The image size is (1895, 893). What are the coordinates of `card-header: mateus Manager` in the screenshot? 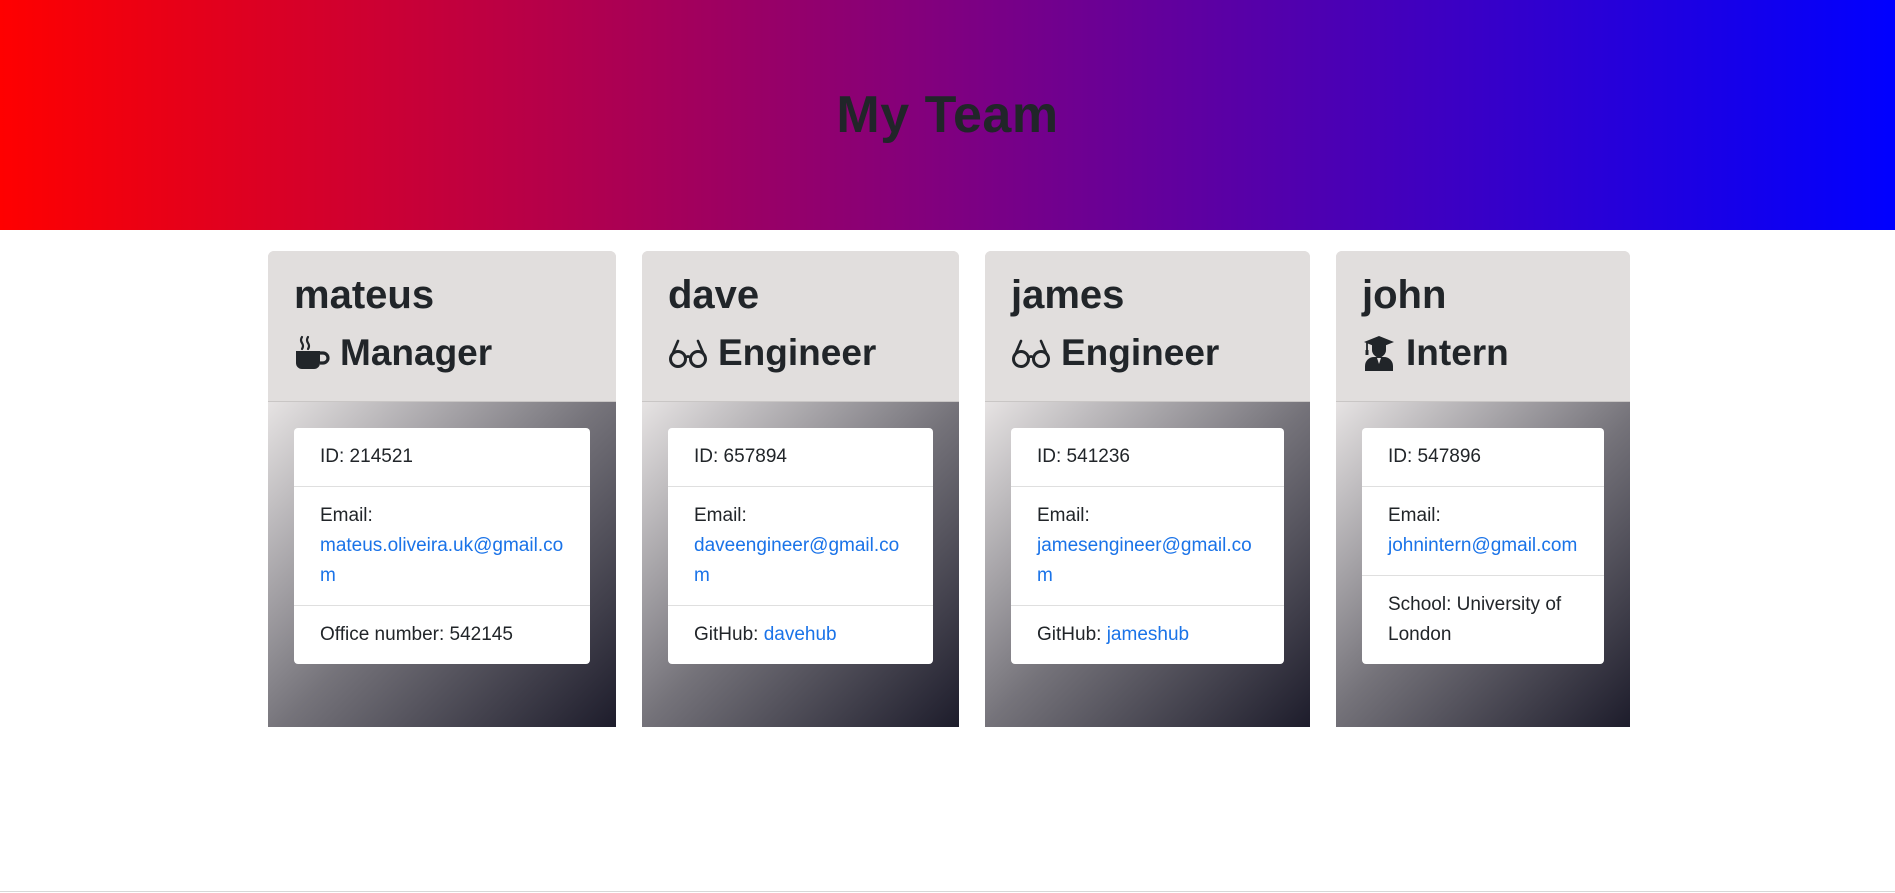 It's located at (442, 326).